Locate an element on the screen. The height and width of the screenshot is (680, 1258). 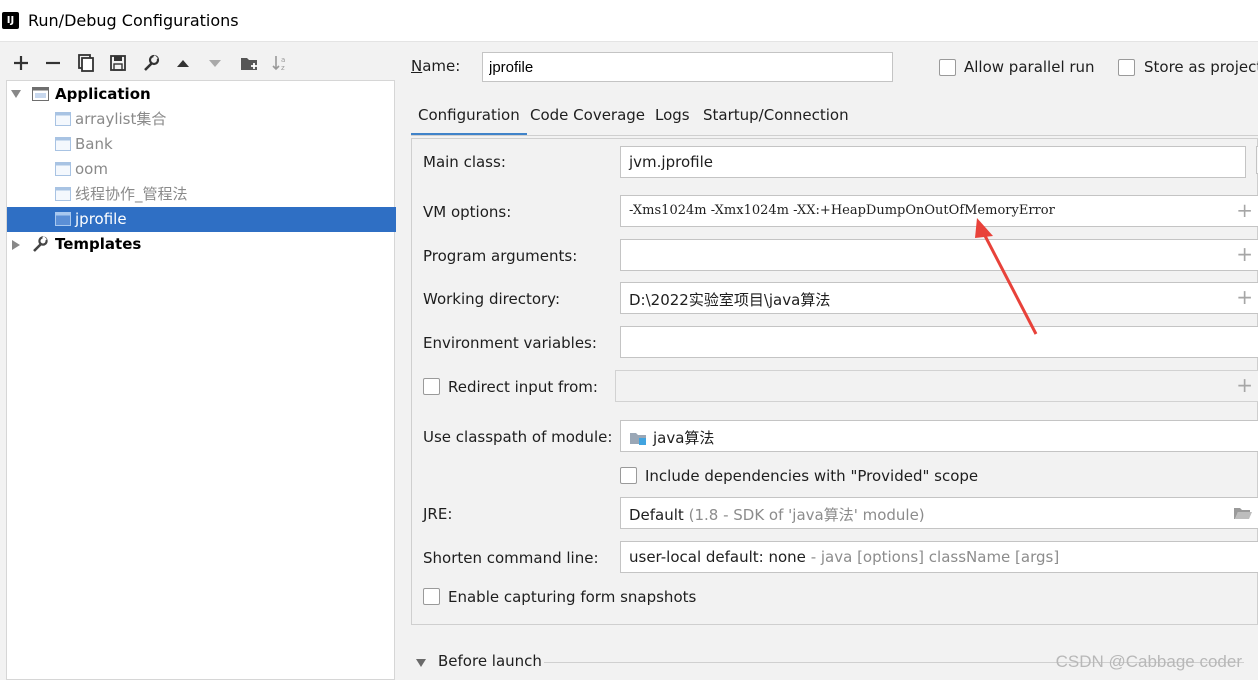
chevron-down-icon is located at coordinates (16, 94).